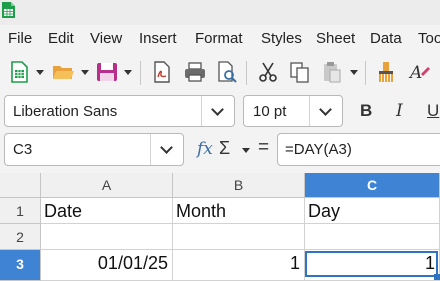 This screenshot has width=440, height=281. Describe the element at coordinates (8, 10) in the screenshot. I see `calc-app-icon` at that location.